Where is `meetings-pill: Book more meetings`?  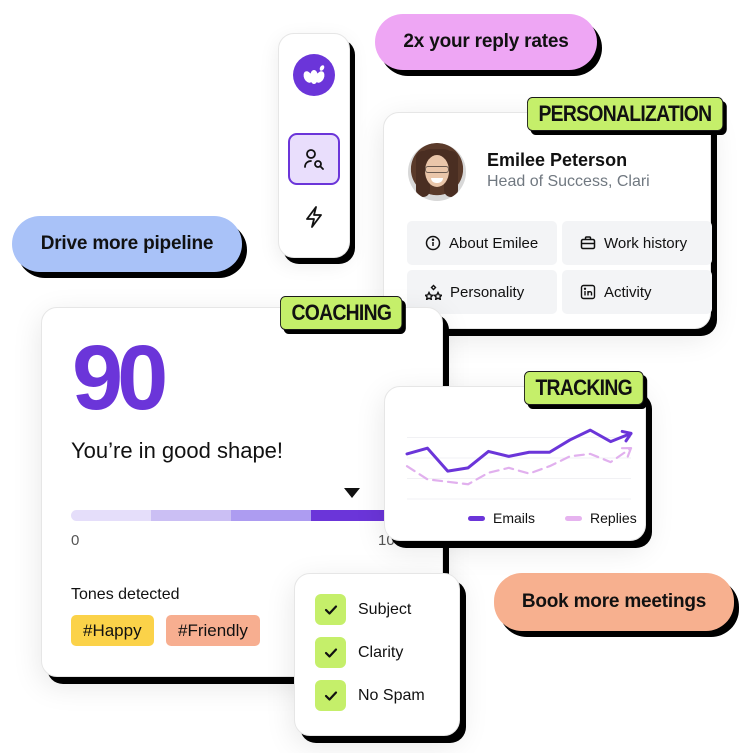
meetings-pill: Book more meetings is located at coordinates (614, 602).